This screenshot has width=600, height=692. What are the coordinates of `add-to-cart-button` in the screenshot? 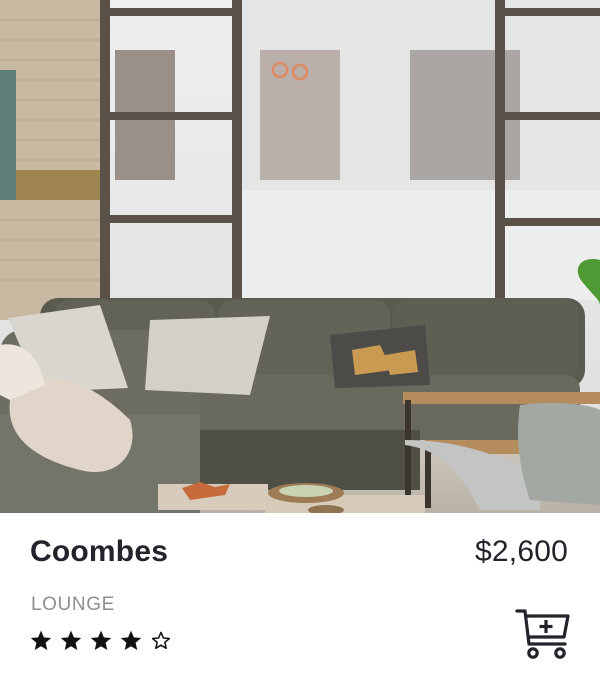 It's located at (543, 633).